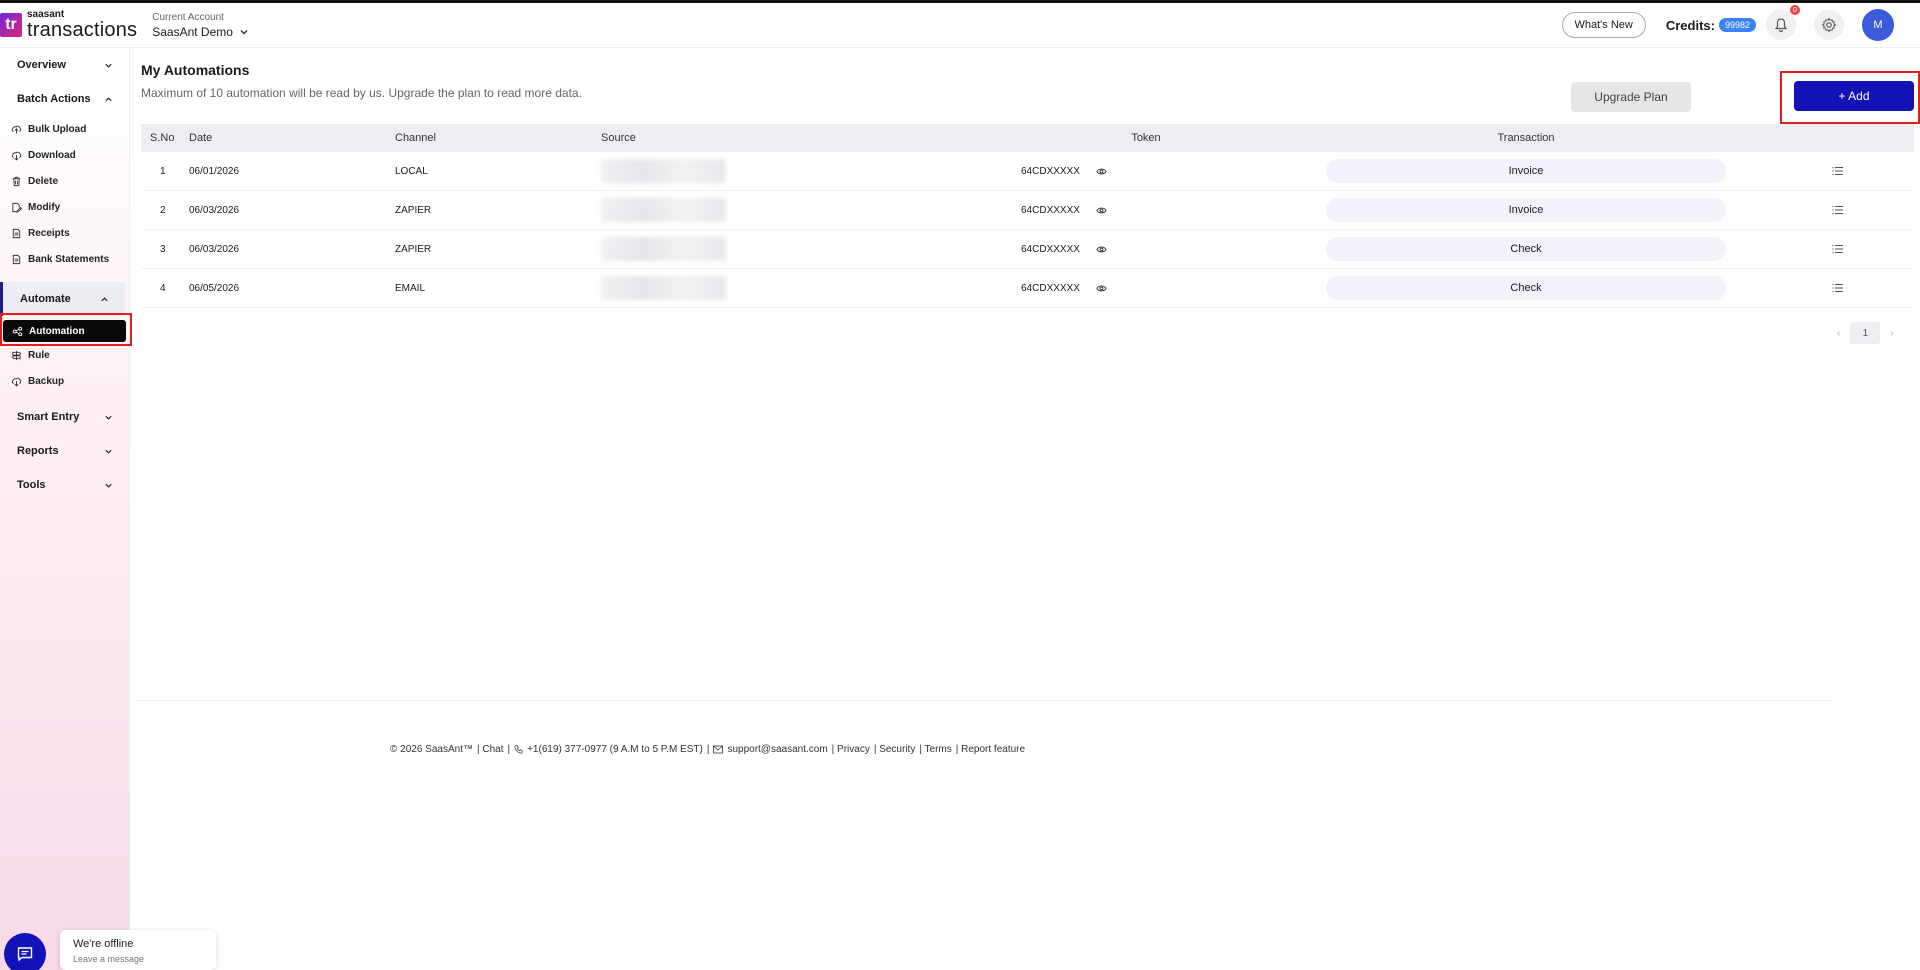  What do you see at coordinates (1631, 97) in the screenshot?
I see `upgrade-plan-button: Upgrade Plan` at bounding box center [1631, 97].